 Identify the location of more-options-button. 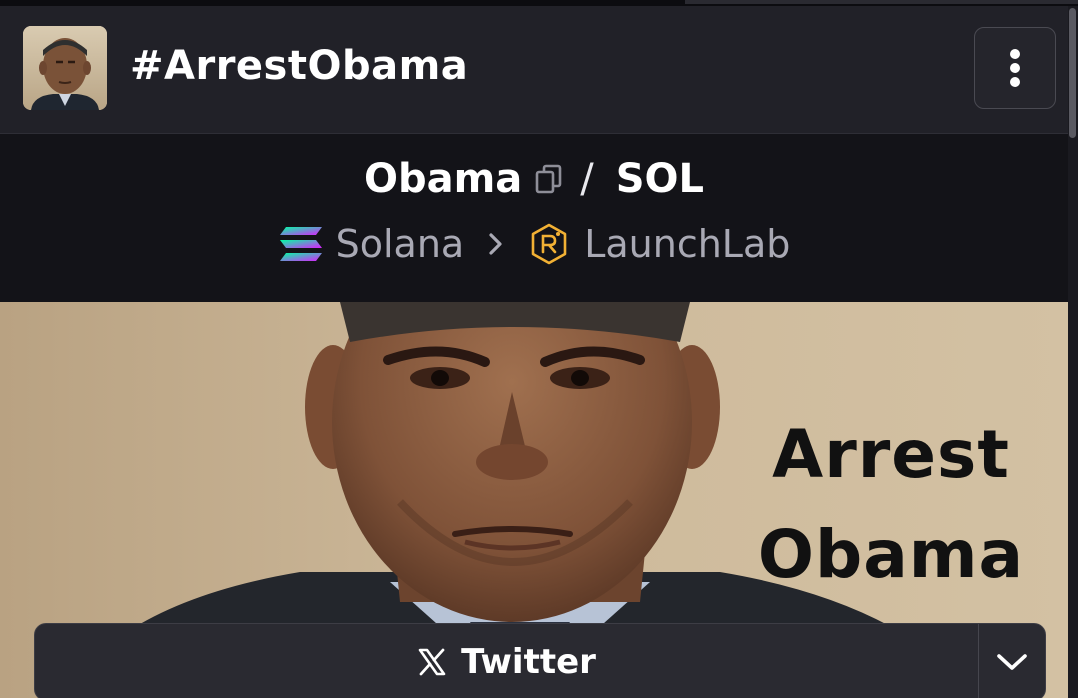
(1015, 68).